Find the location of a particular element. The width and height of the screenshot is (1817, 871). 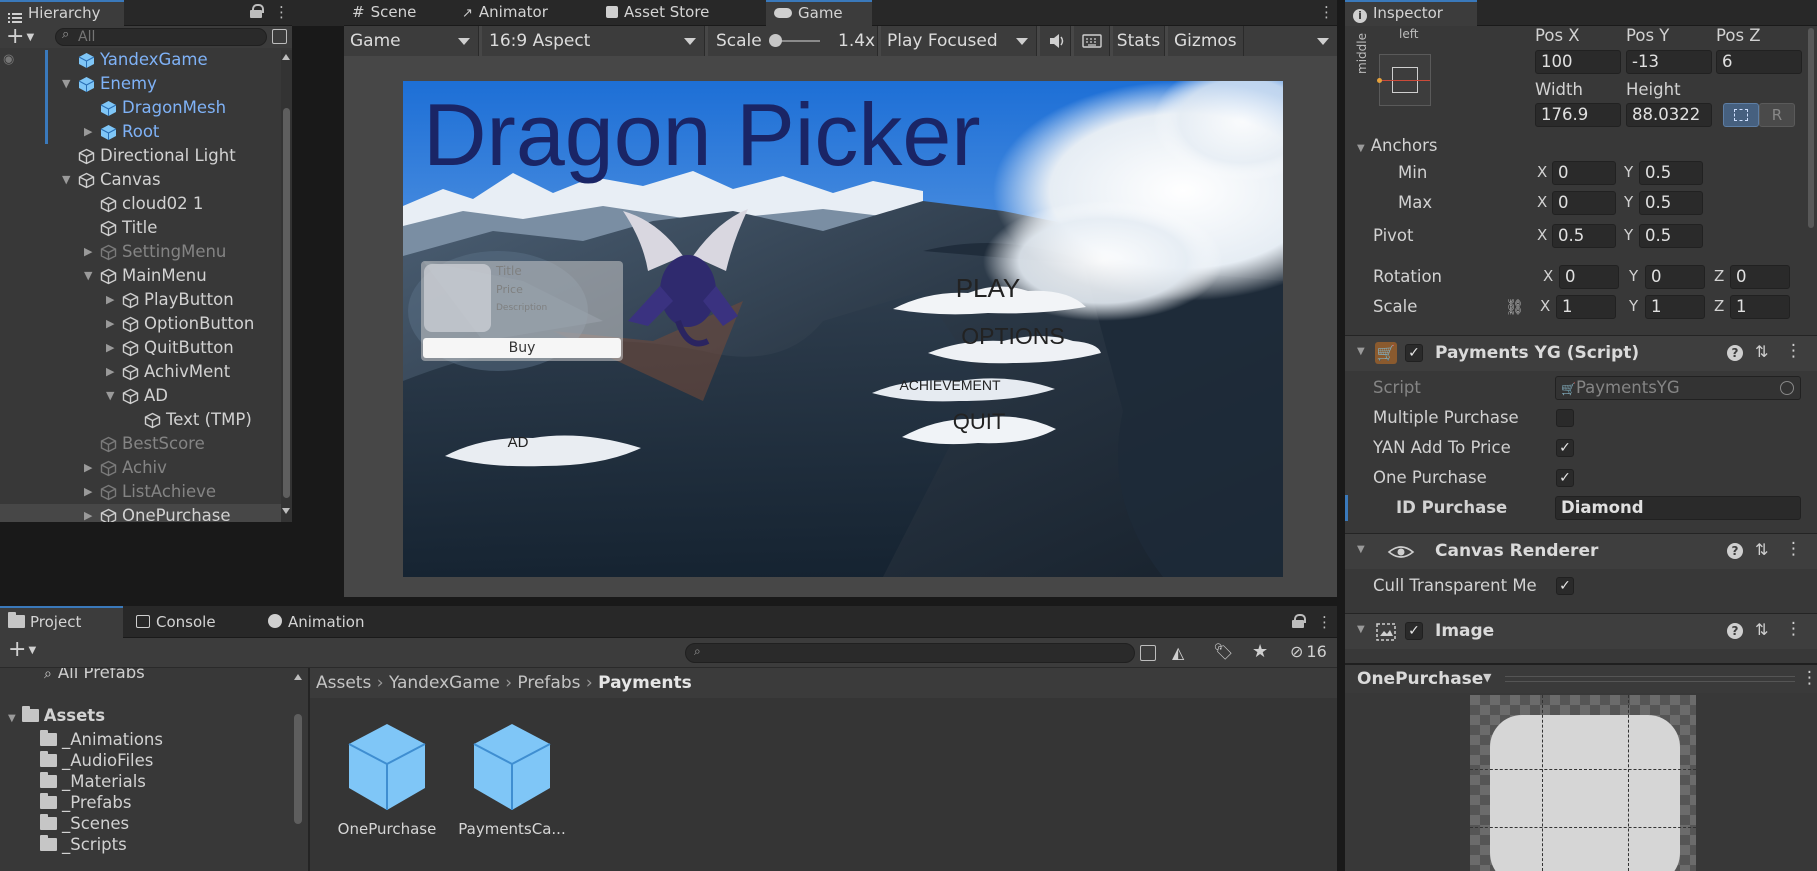

hierarchy-search: ⌕ is located at coordinates (161, 36).